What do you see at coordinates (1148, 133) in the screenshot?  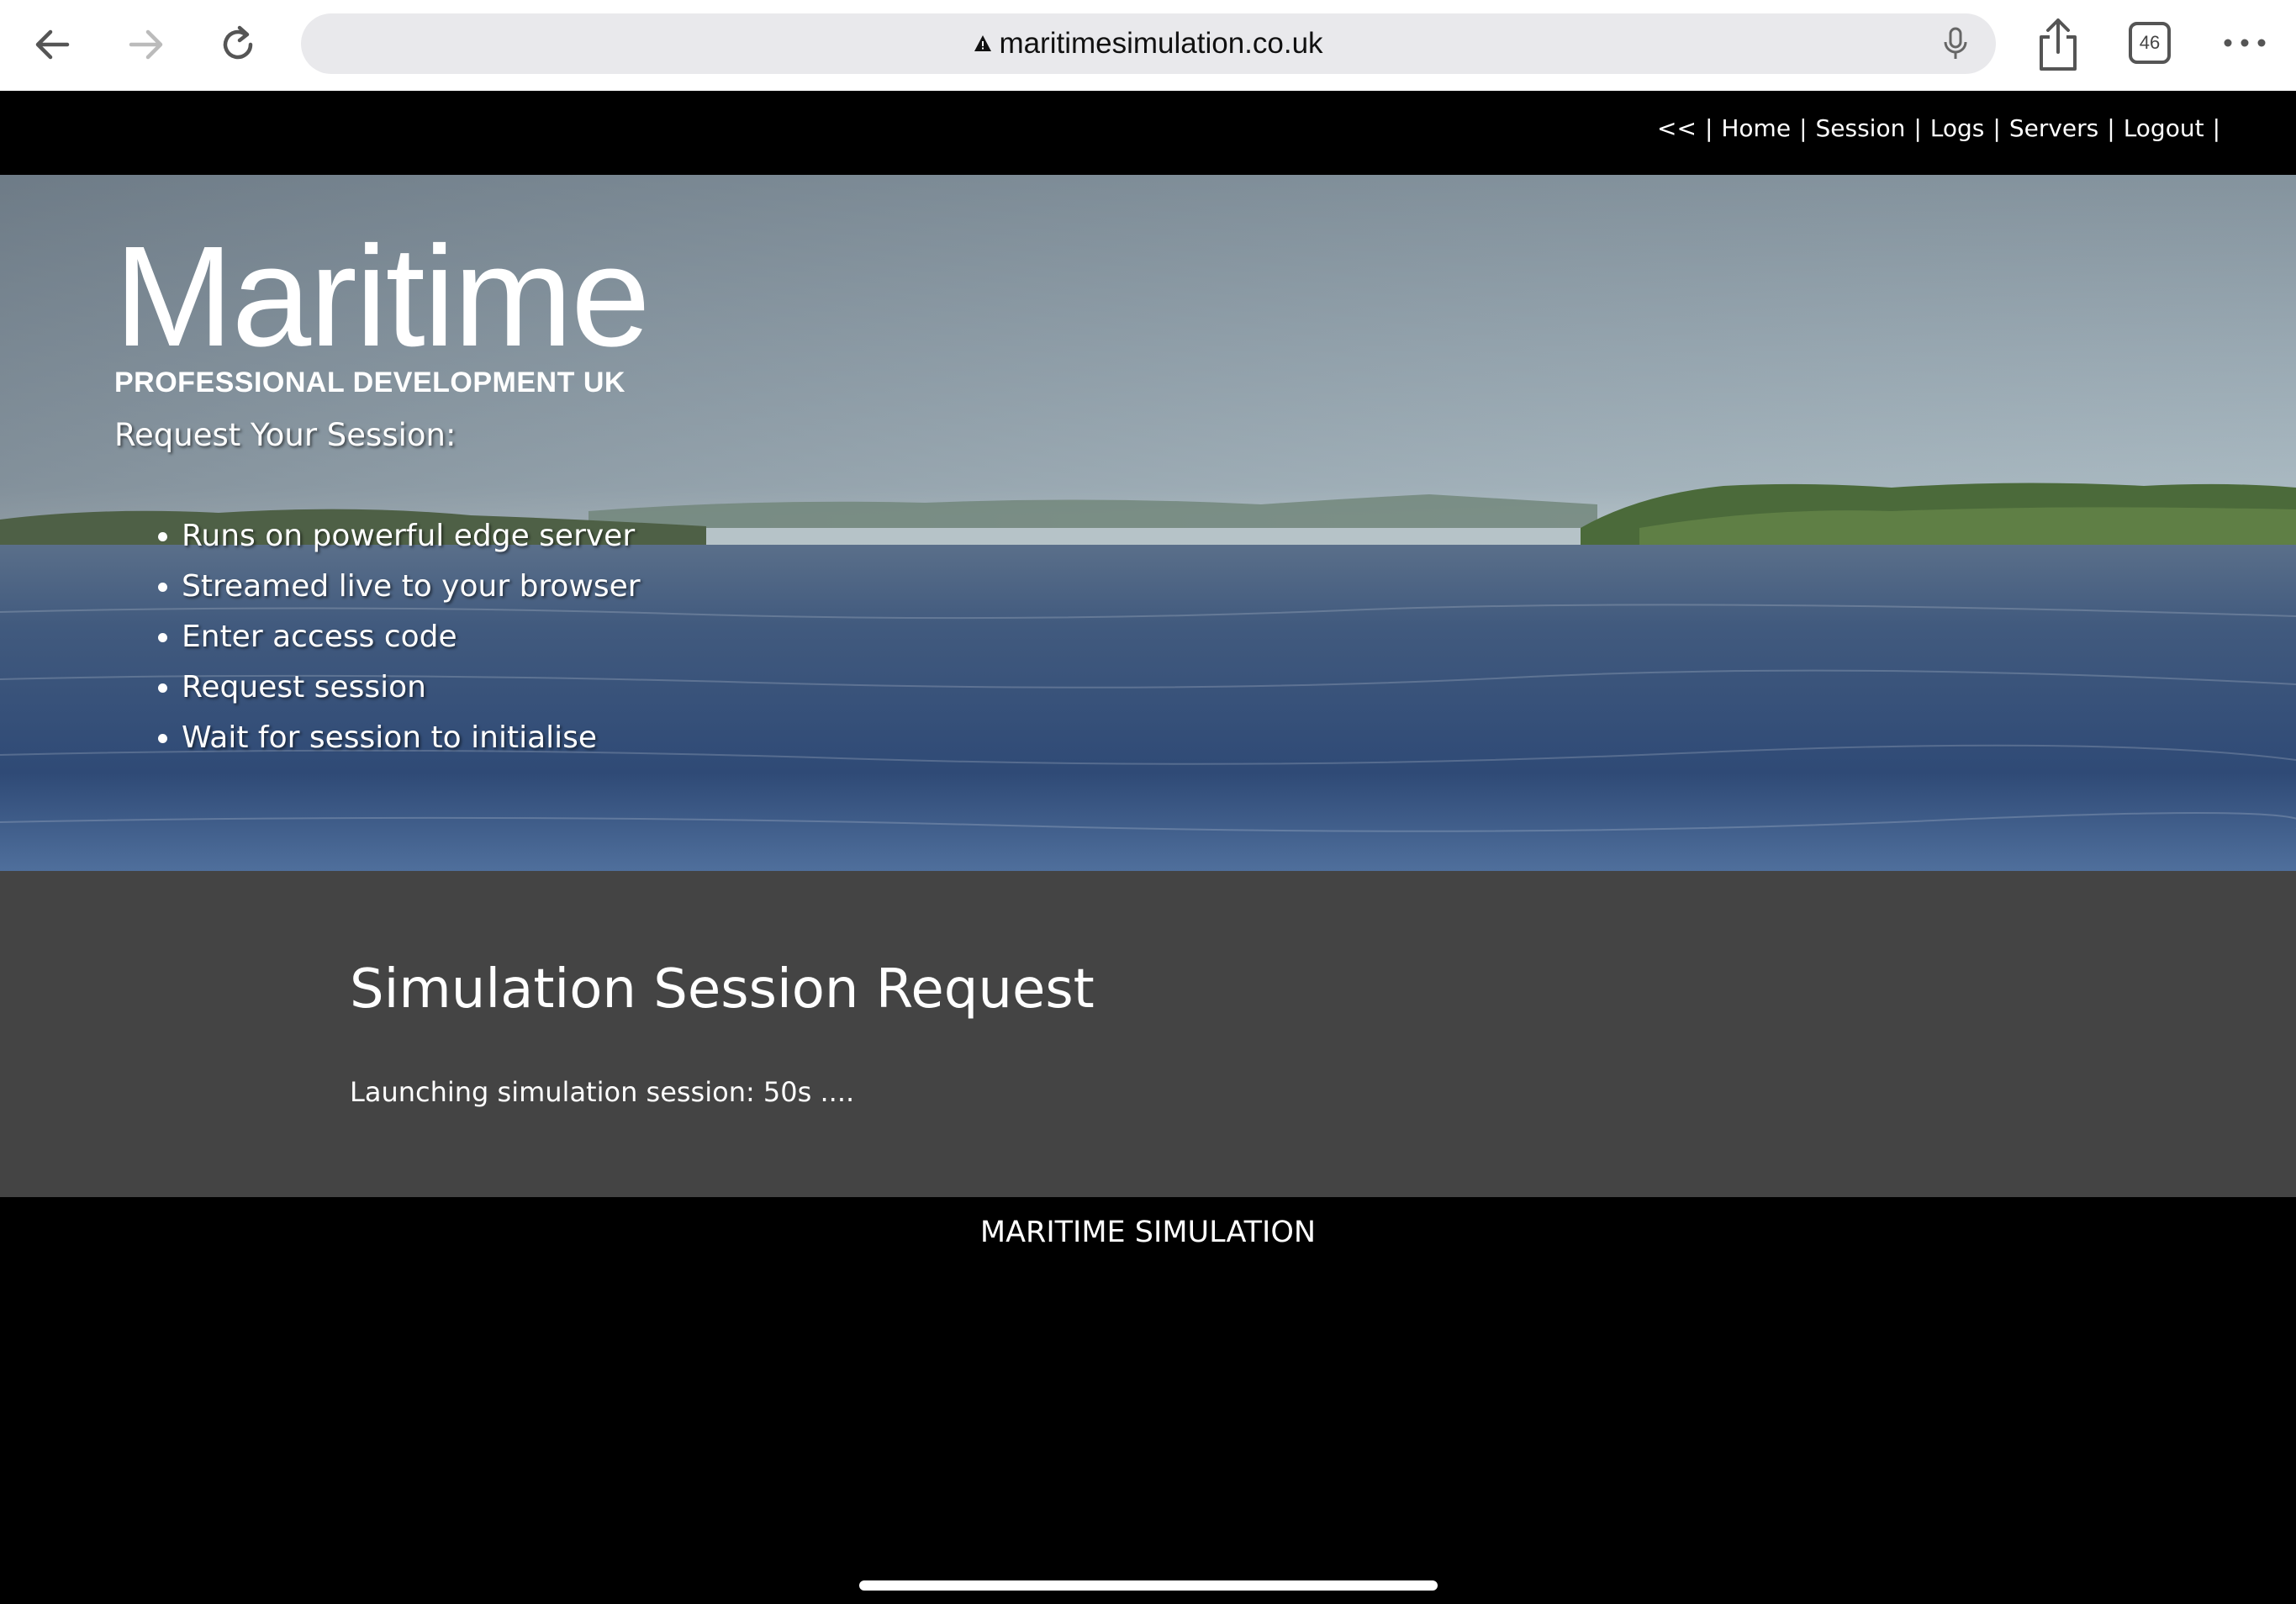 I see `site-navigation: << | Home | Session | Logs | Servers | Logout |` at bounding box center [1148, 133].